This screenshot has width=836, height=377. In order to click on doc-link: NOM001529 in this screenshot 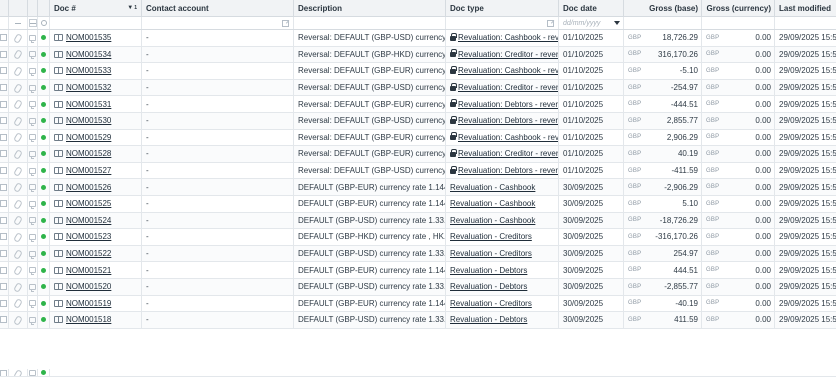, I will do `click(82, 137)`.